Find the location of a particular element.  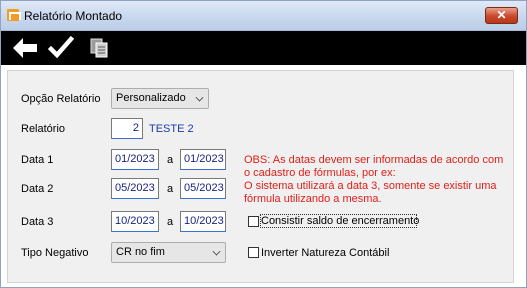

consistir-label: Consistir saldo de encerramento is located at coordinates (340, 221).